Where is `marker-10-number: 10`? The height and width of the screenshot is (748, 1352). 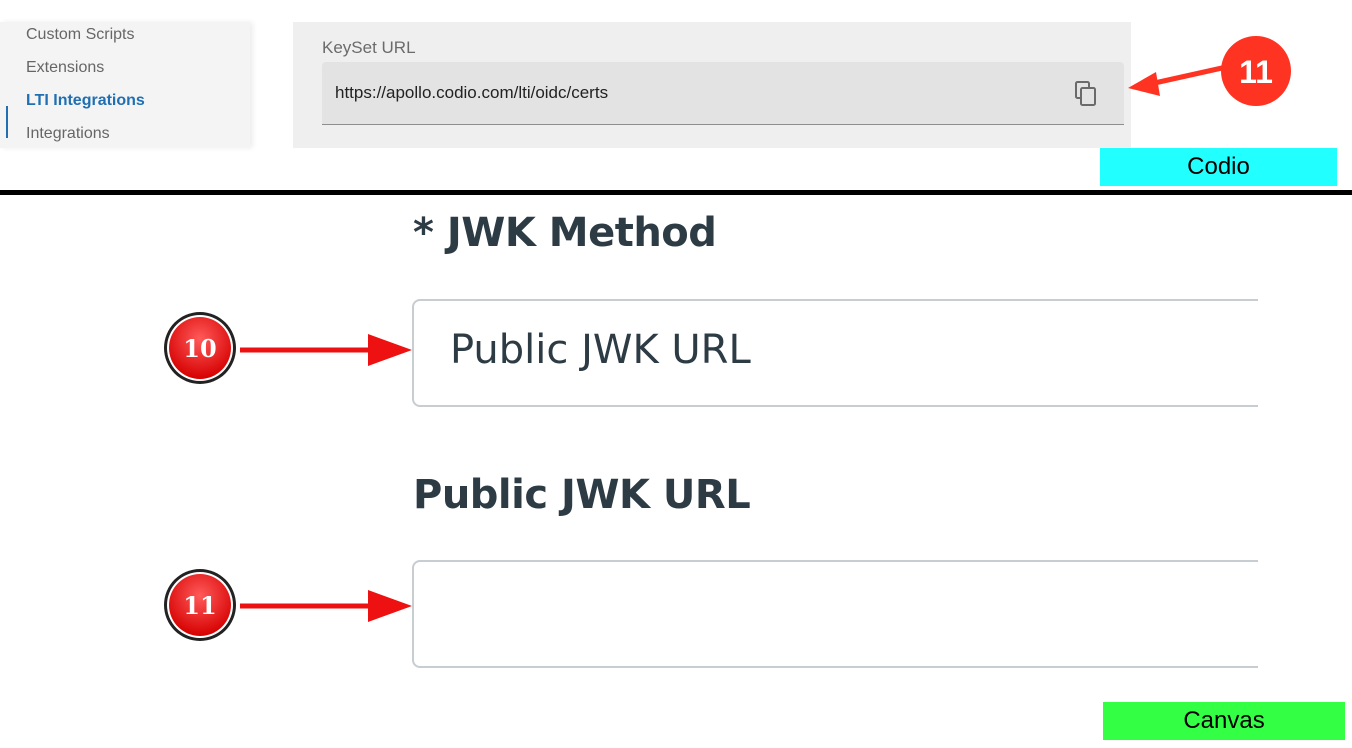 marker-10-number: 10 is located at coordinates (199, 348).